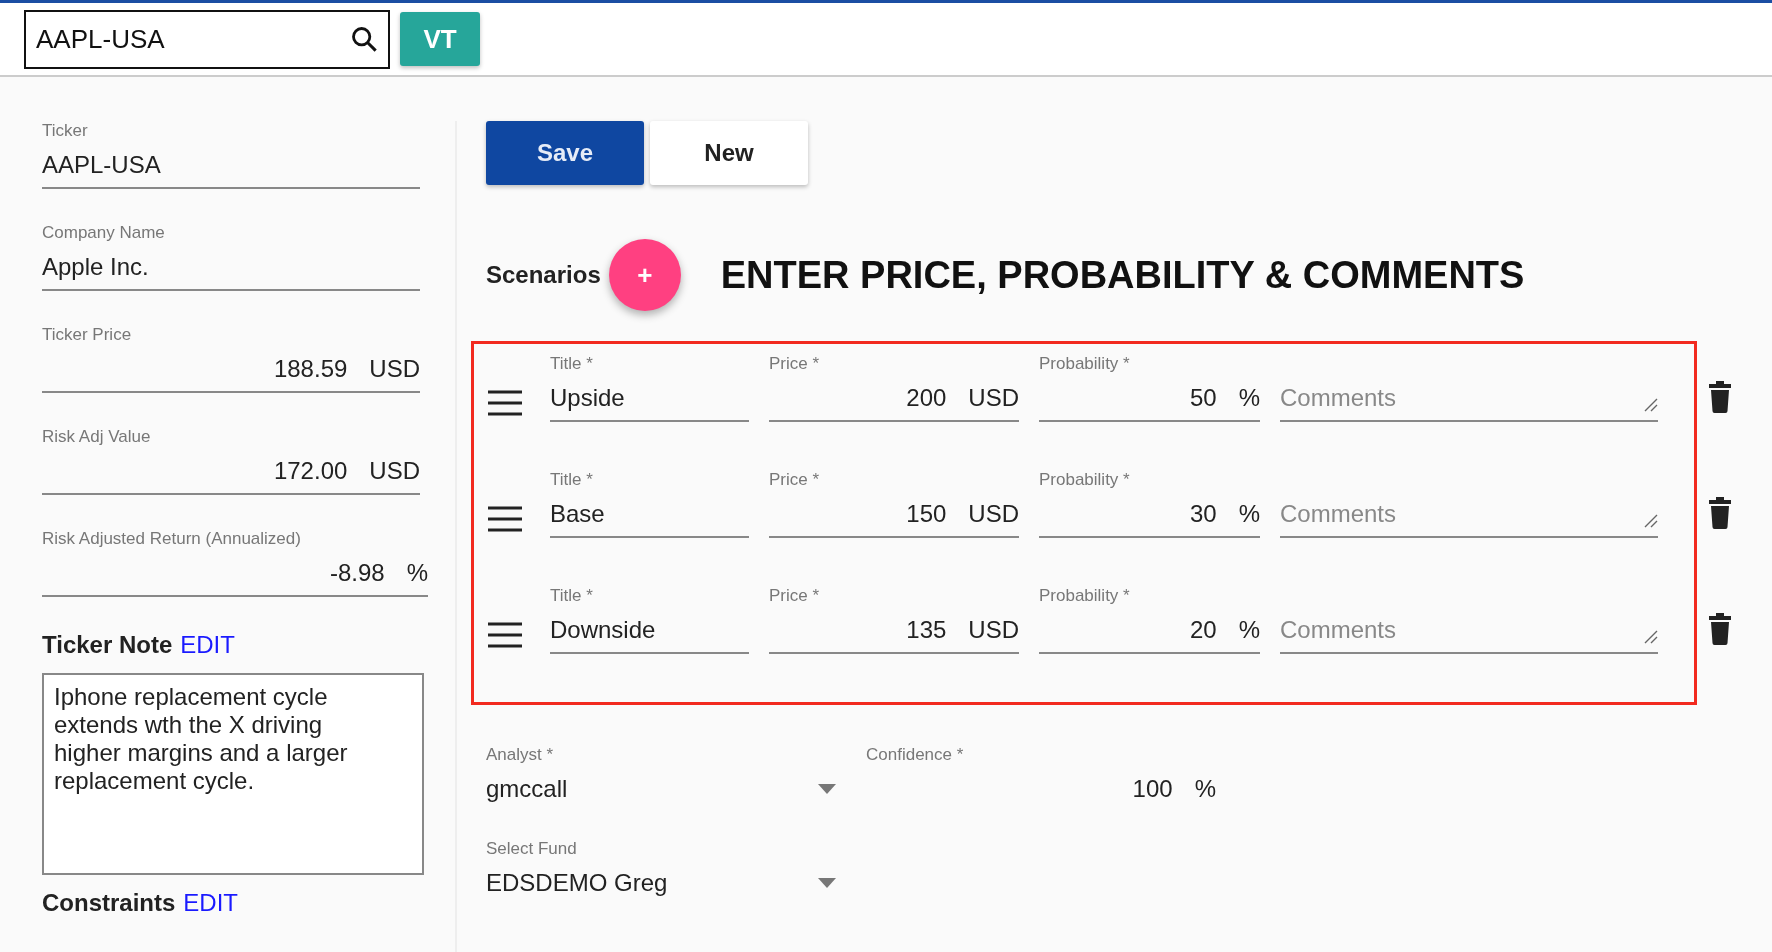 This screenshot has width=1772, height=952. Describe the element at coordinates (231, 369) in the screenshot. I see `field-value: 188.59 USD` at that location.